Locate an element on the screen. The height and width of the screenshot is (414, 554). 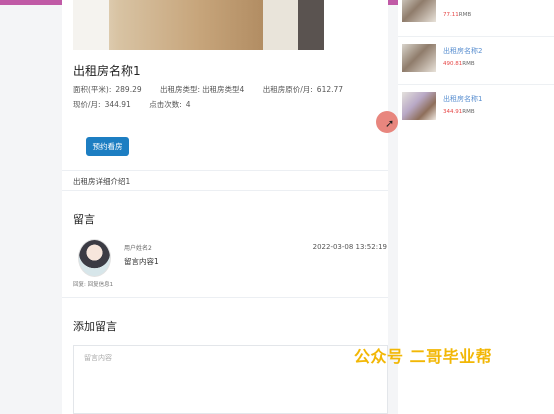
watermark: 公众号 二哥毕业帮 is located at coordinates (423, 356).